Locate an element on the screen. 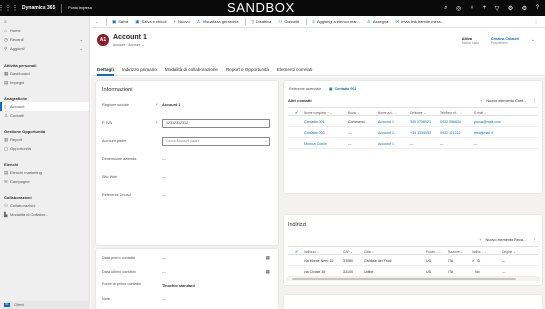 This screenshot has height=309, width=545. area-name: Punto Impresa is located at coordinates (79, 8).